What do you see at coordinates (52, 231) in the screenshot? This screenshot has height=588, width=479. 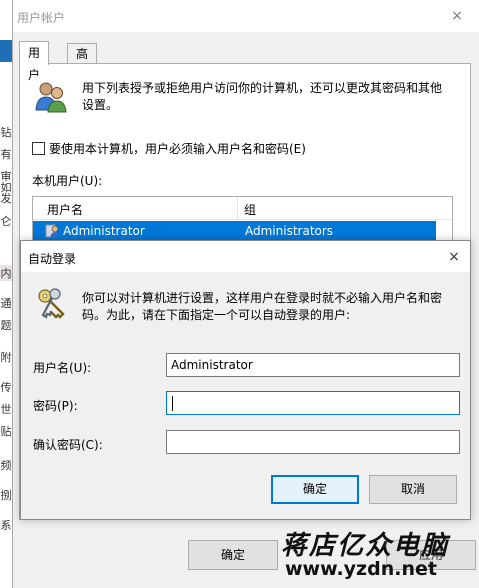 I see `user-icon` at bounding box center [52, 231].